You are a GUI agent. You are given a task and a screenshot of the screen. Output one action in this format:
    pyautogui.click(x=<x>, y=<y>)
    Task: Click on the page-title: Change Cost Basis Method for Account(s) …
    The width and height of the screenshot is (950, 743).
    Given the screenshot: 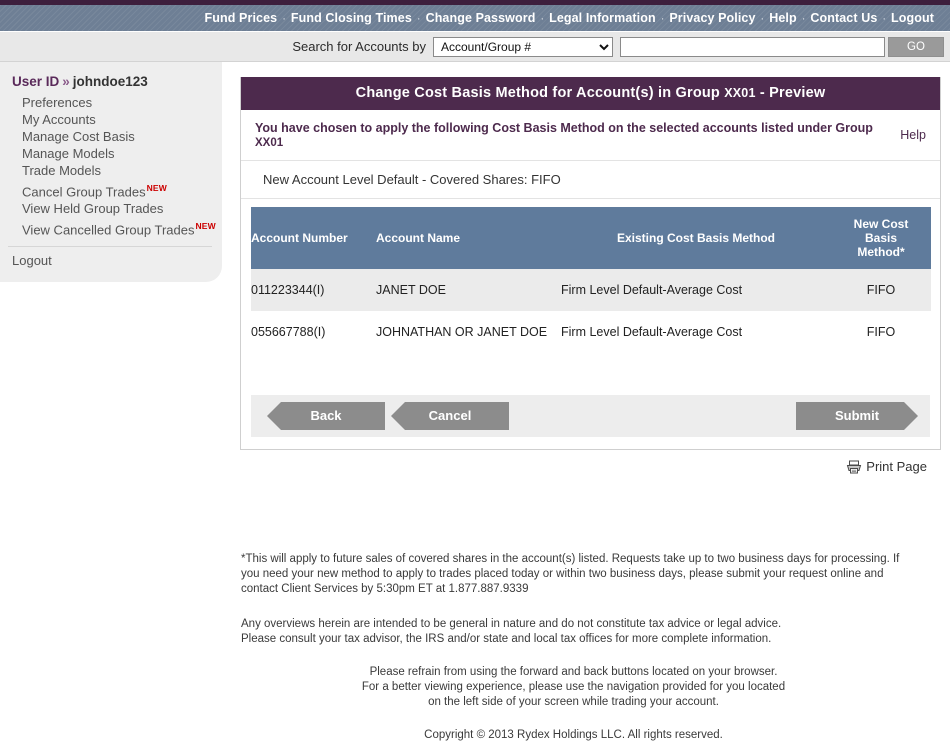 What is the action you would take?
    pyautogui.click(x=590, y=93)
    